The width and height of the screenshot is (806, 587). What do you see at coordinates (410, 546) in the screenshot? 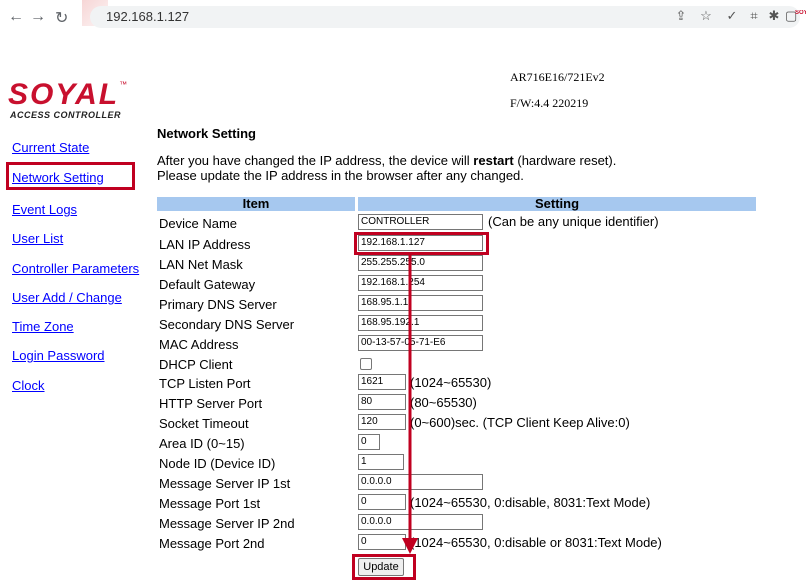
I see `arrow-head` at bounding box center [410, 546].